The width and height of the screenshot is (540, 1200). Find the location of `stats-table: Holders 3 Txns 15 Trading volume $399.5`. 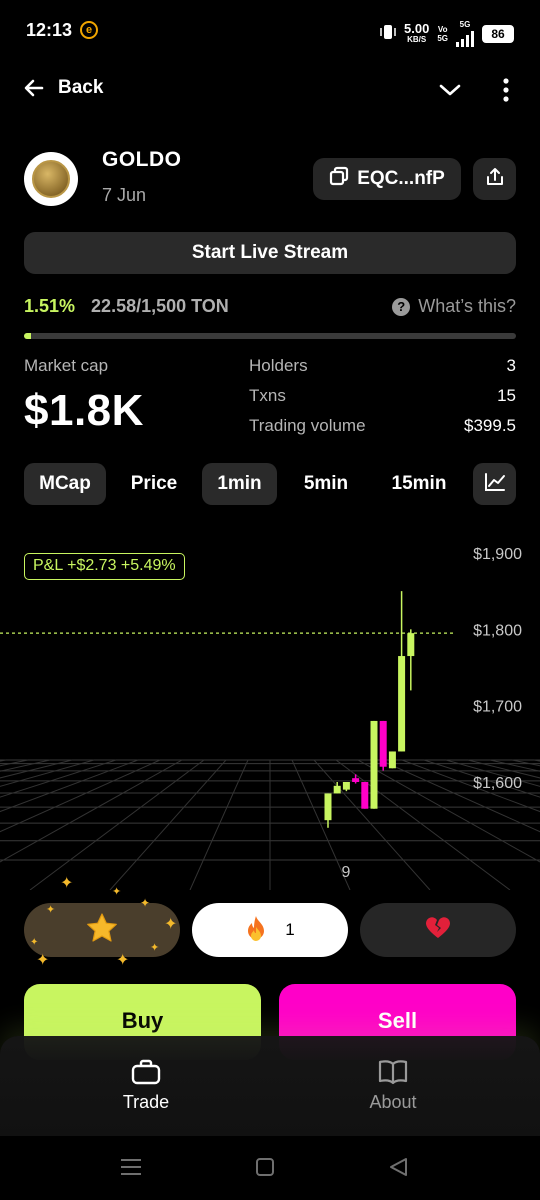

stats-table: Holders 3 Txns 15 Trading volume $399.5 is located at coordinates (382, 401).